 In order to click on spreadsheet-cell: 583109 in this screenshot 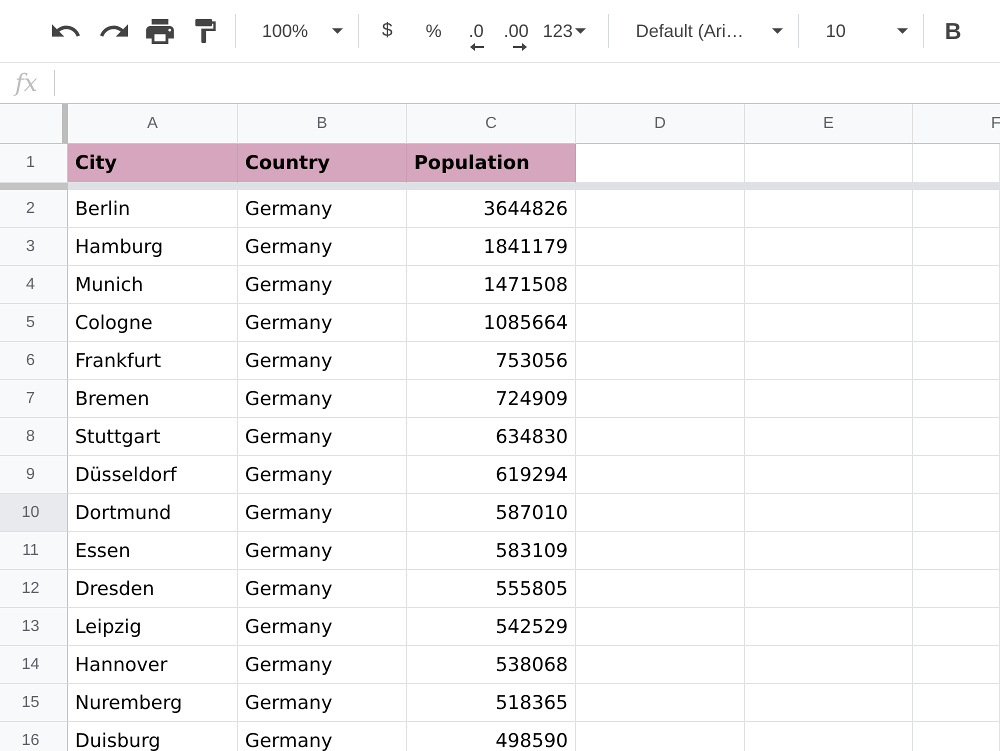, I will do `click(491, 551)`.